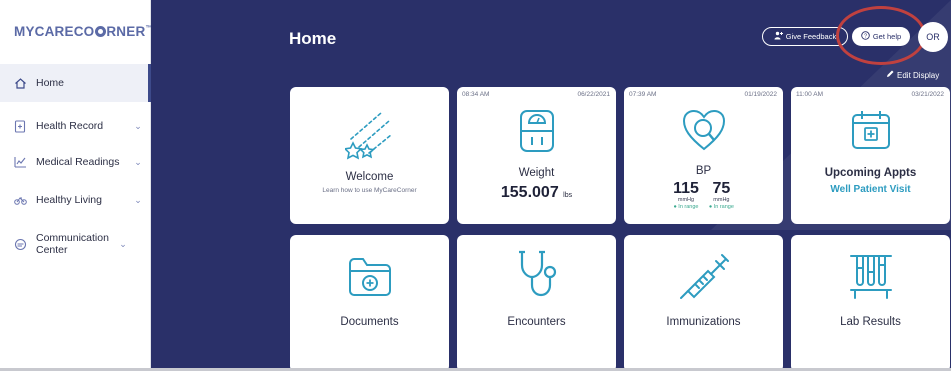 The width and height of the screenshot is (951, 371). Describe the element at coordinates (536, 274) in the screenshot. I see `stethoscope-icon` at that location.